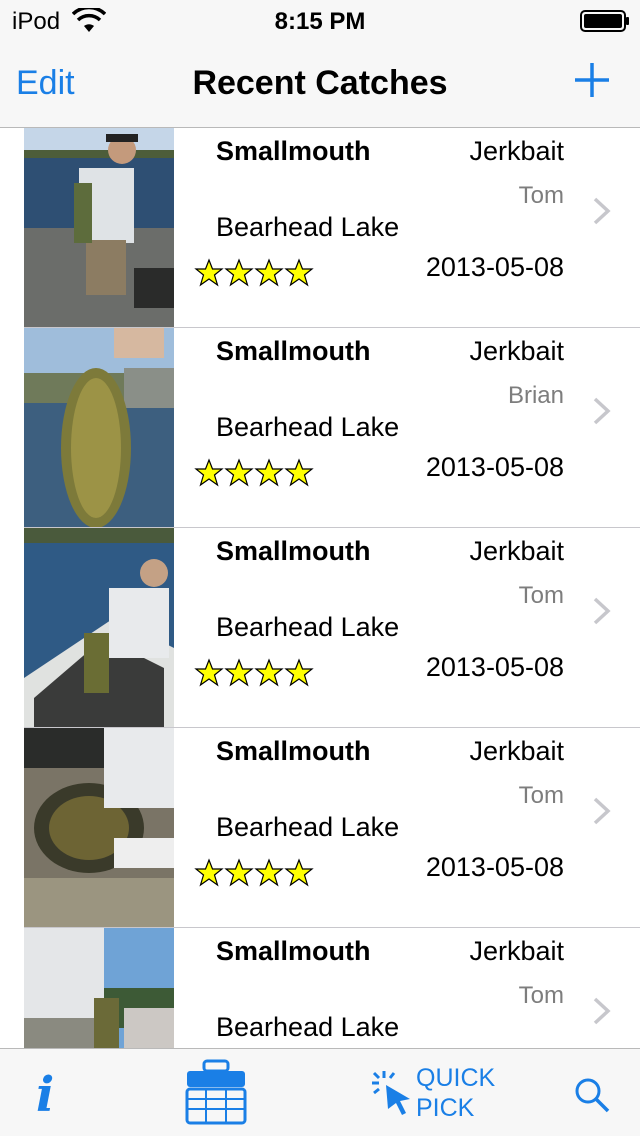  Describe the element at coordinates (604, 21) in the screenshot. I see `battery-icon` at that location.